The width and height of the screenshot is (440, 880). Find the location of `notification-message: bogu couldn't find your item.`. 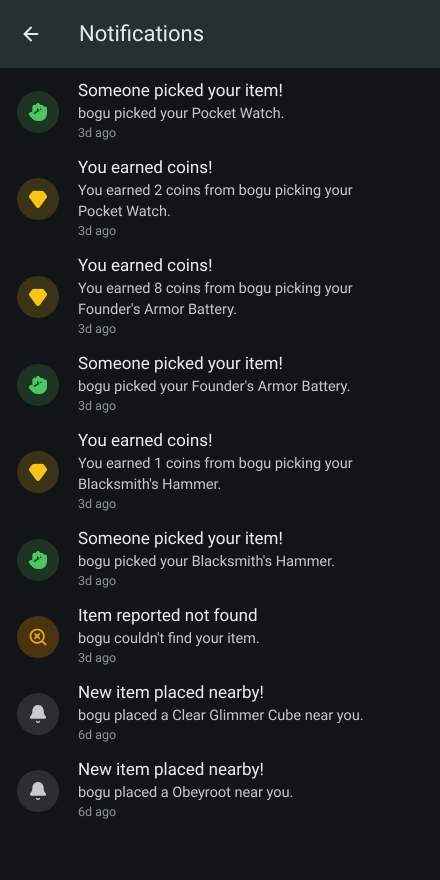

notification-message: bogu couldn't find your item. is located at coordinates (169, 639).